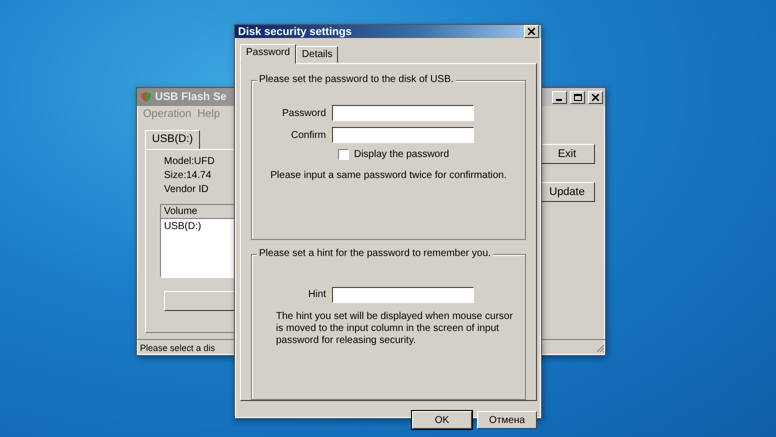 The image size is (776, 437). Describe the element at coordinates (172, 140) in the screenshot. I see `tab: USB(D:)` at that location.